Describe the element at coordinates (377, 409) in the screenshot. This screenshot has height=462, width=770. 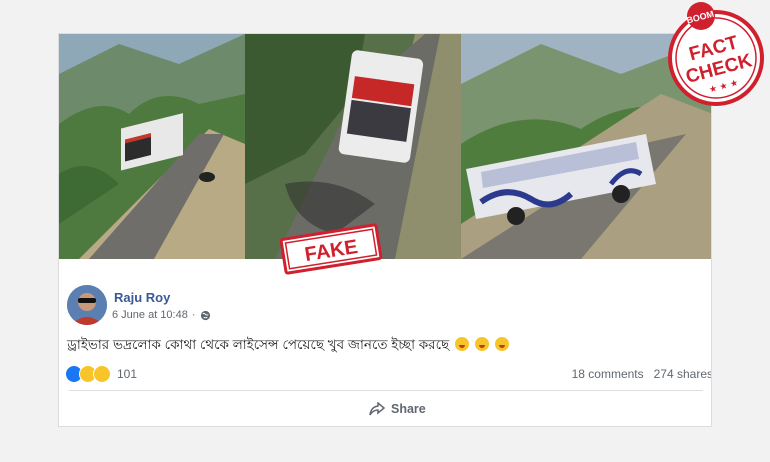
I see `share-arrow-icon` at that location.